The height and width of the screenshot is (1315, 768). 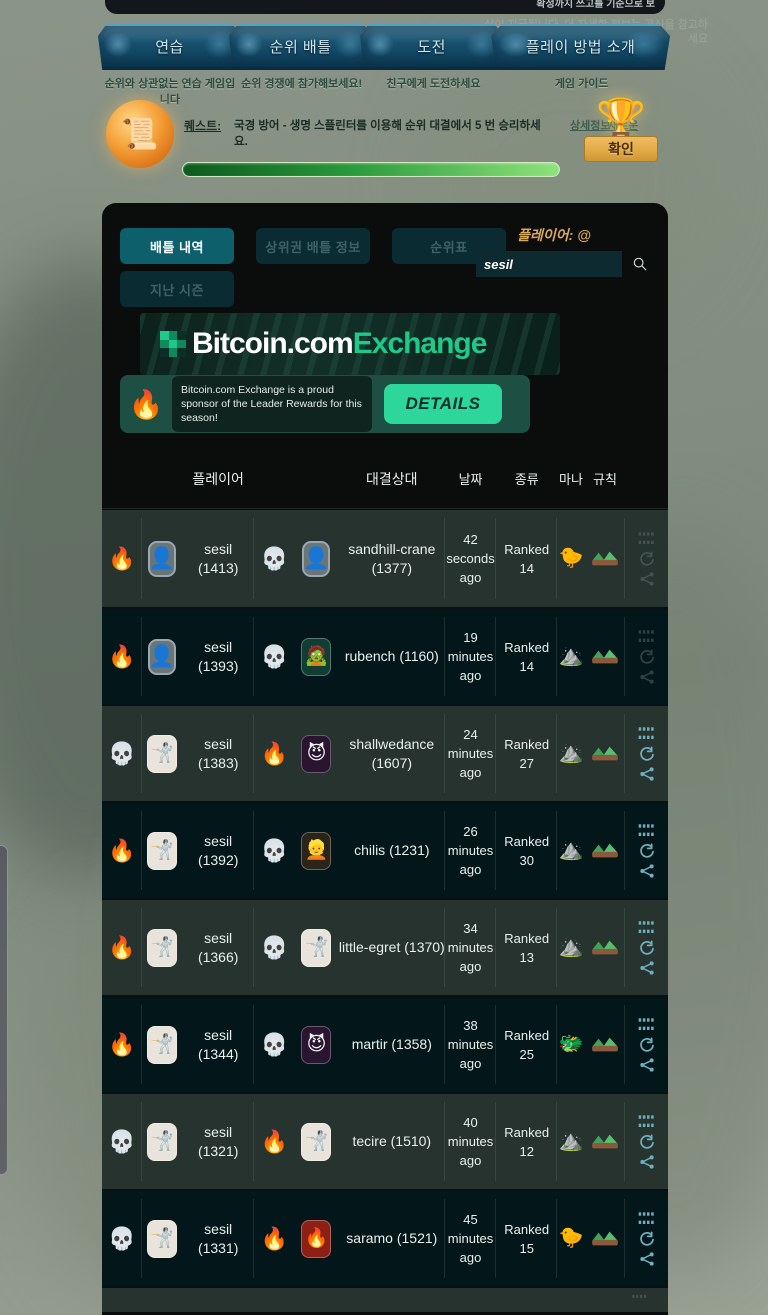 What do you see at coordinates (527, 1141) in the screenshot?
I see `battle-type: Ranked 12` at bounding box center [527, 1141].